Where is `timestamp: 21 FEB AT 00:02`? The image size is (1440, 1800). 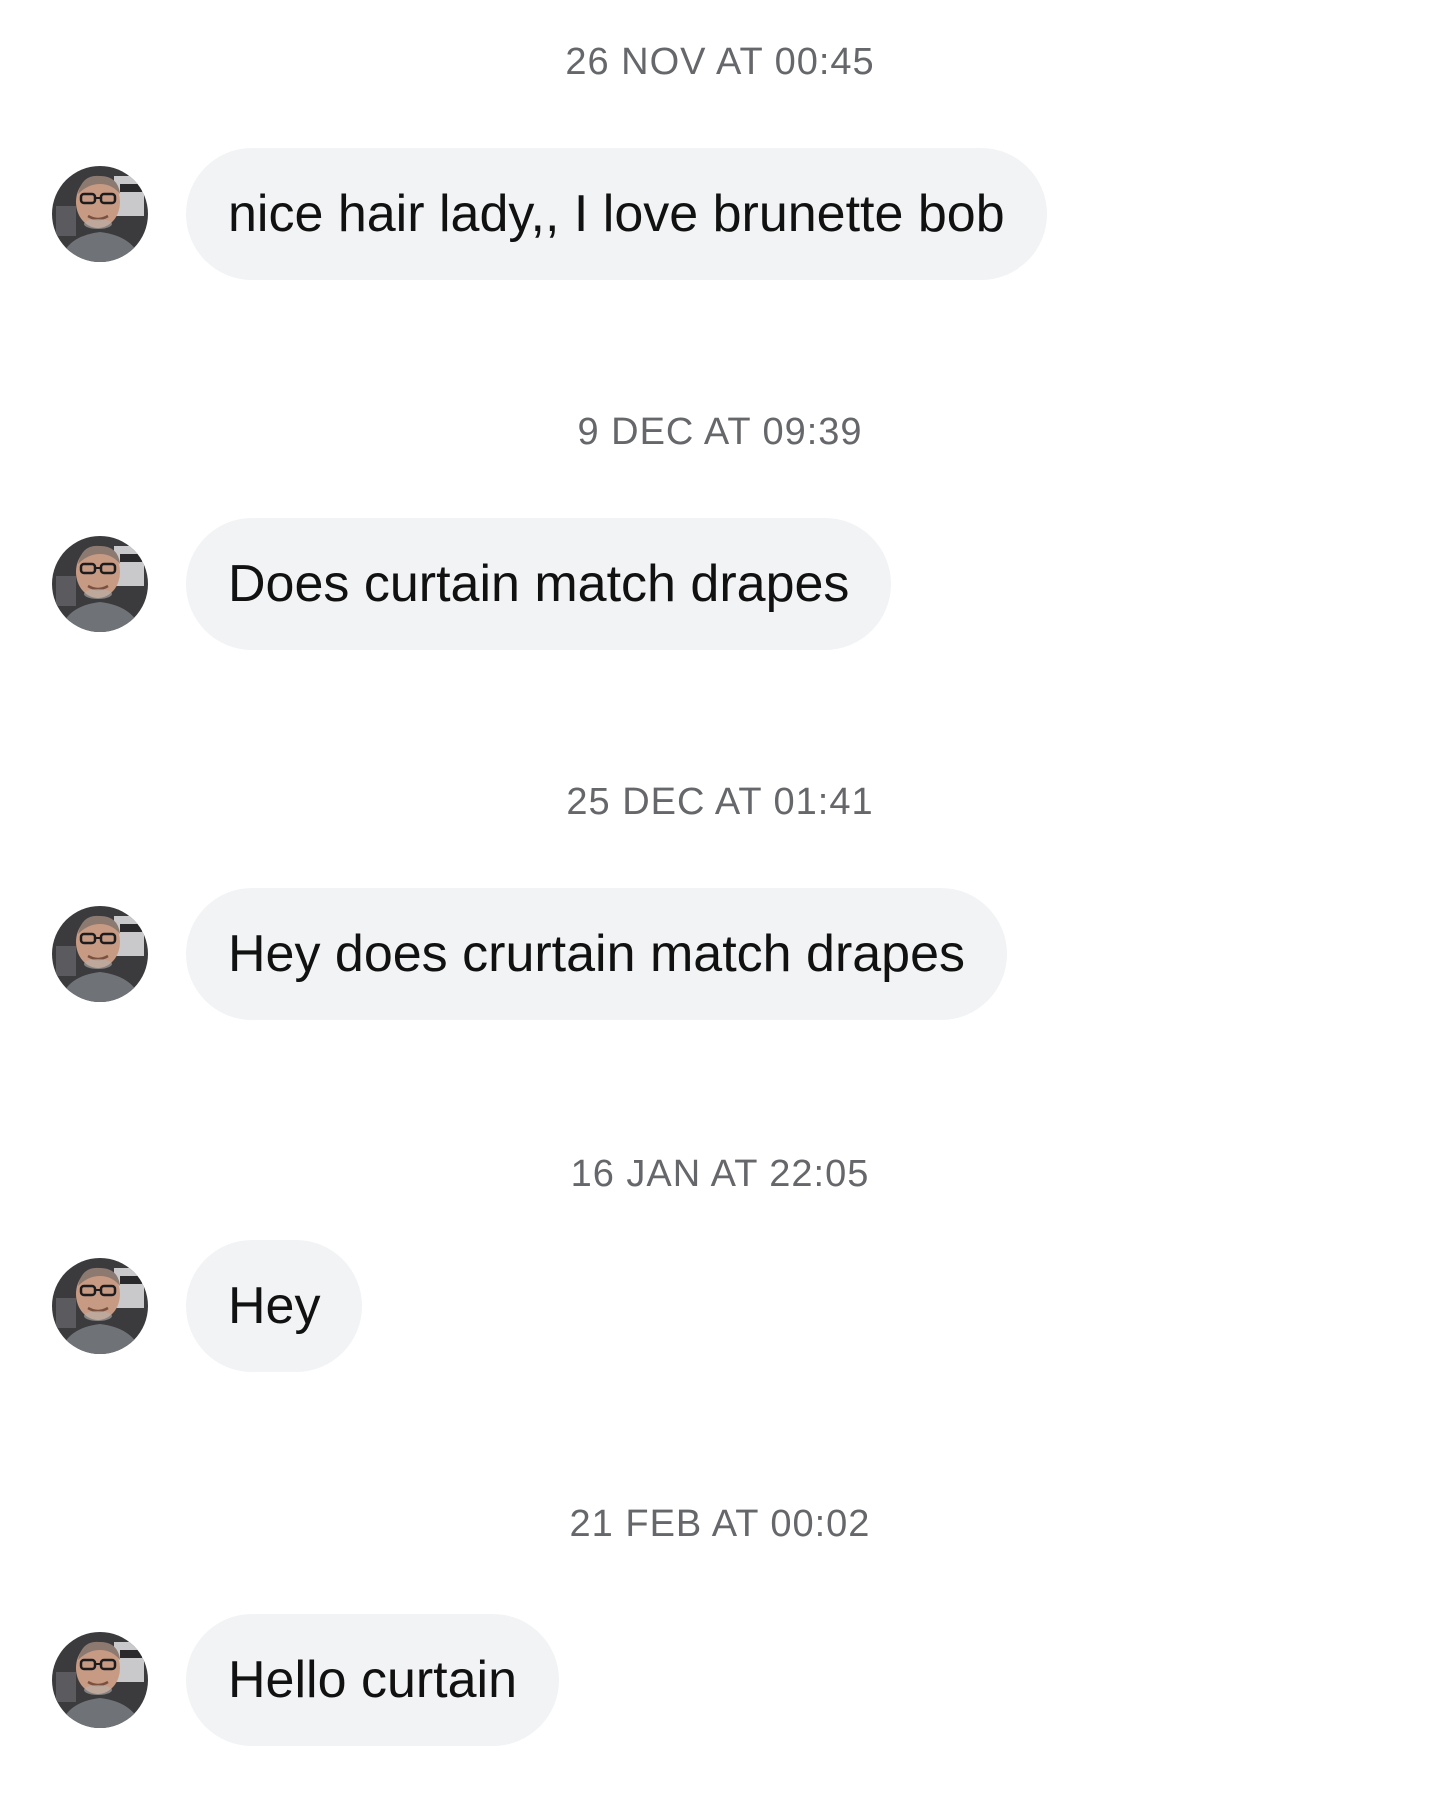 timestamp: 21 FEB AT 00:02 is located at coordinates (720, 1524).